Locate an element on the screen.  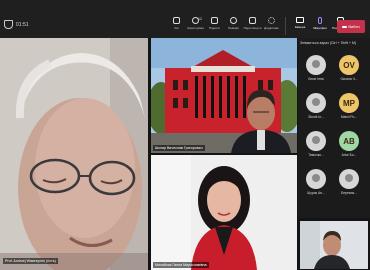
avatar-initials: AB is located at coordinates (349, 141).